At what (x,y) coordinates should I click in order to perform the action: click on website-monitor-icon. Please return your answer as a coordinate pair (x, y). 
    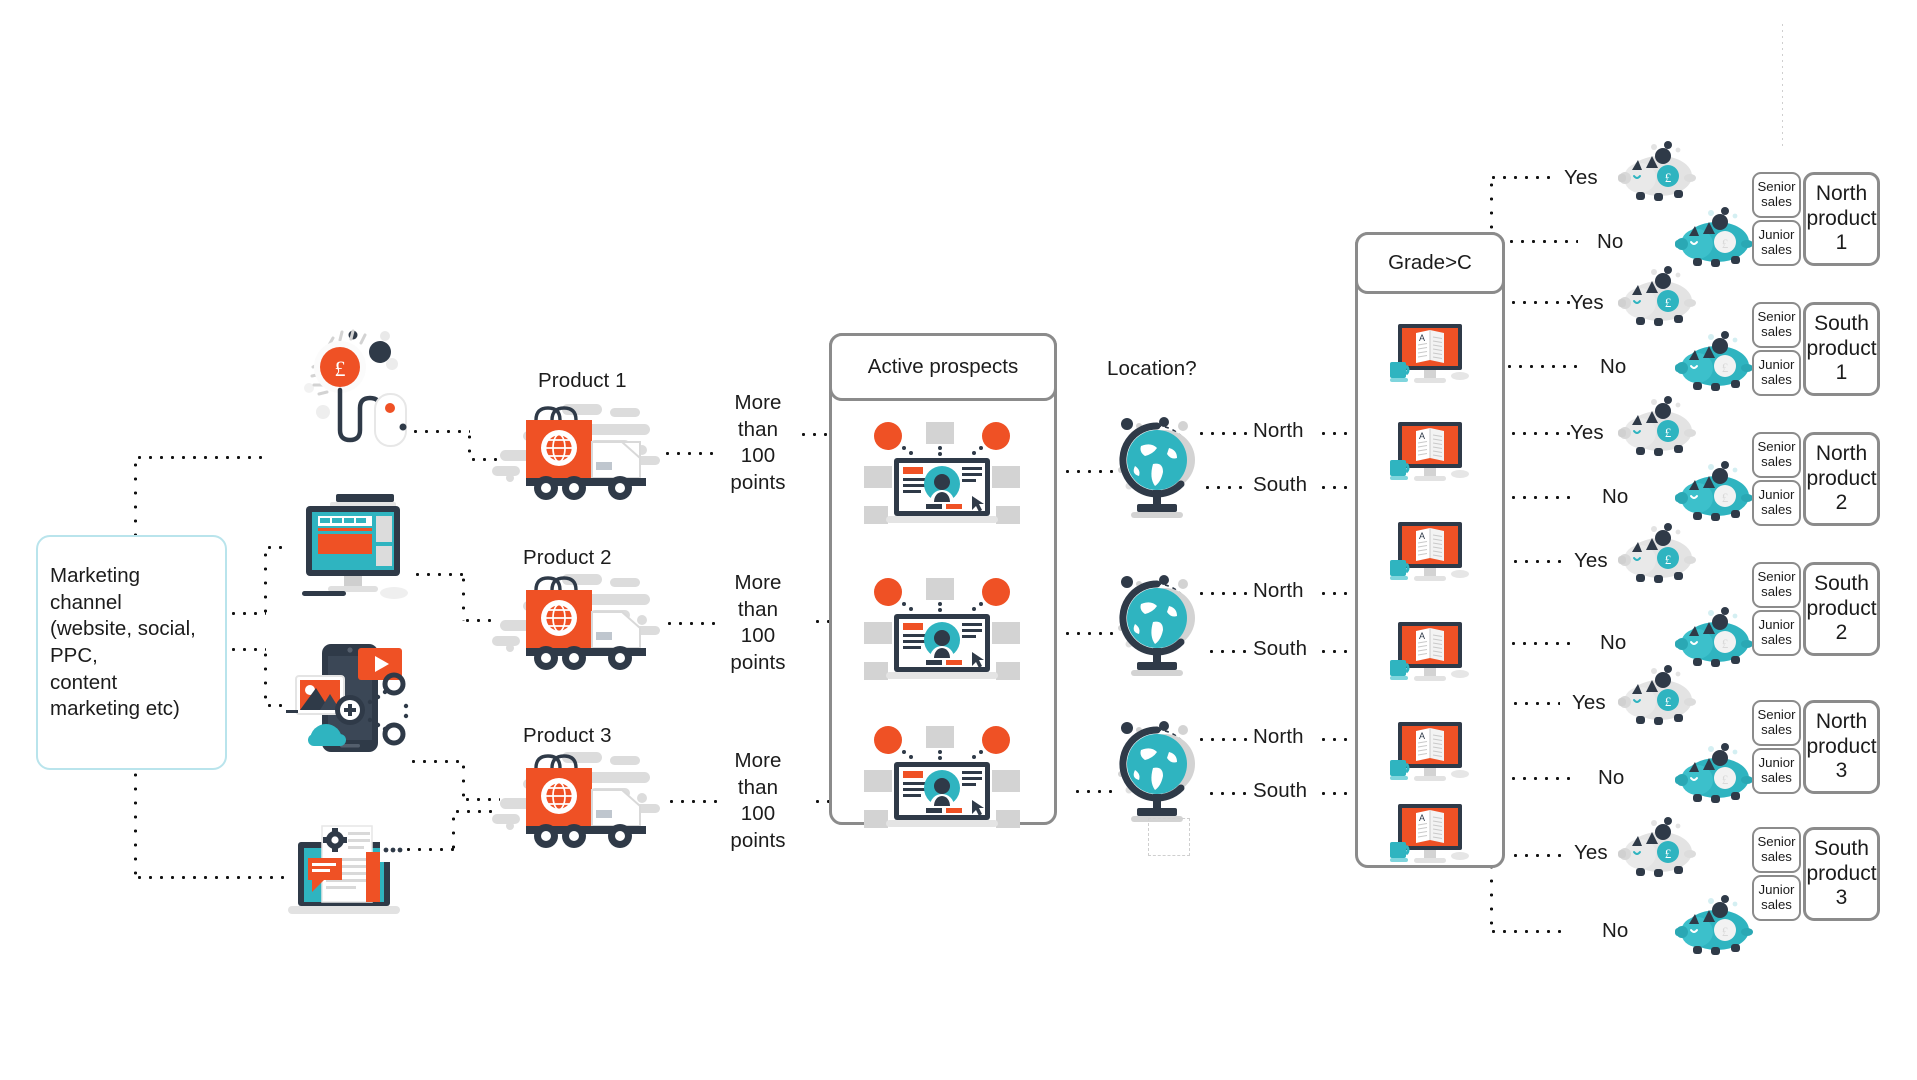
    Looking at the image, I should click on (354, 546).